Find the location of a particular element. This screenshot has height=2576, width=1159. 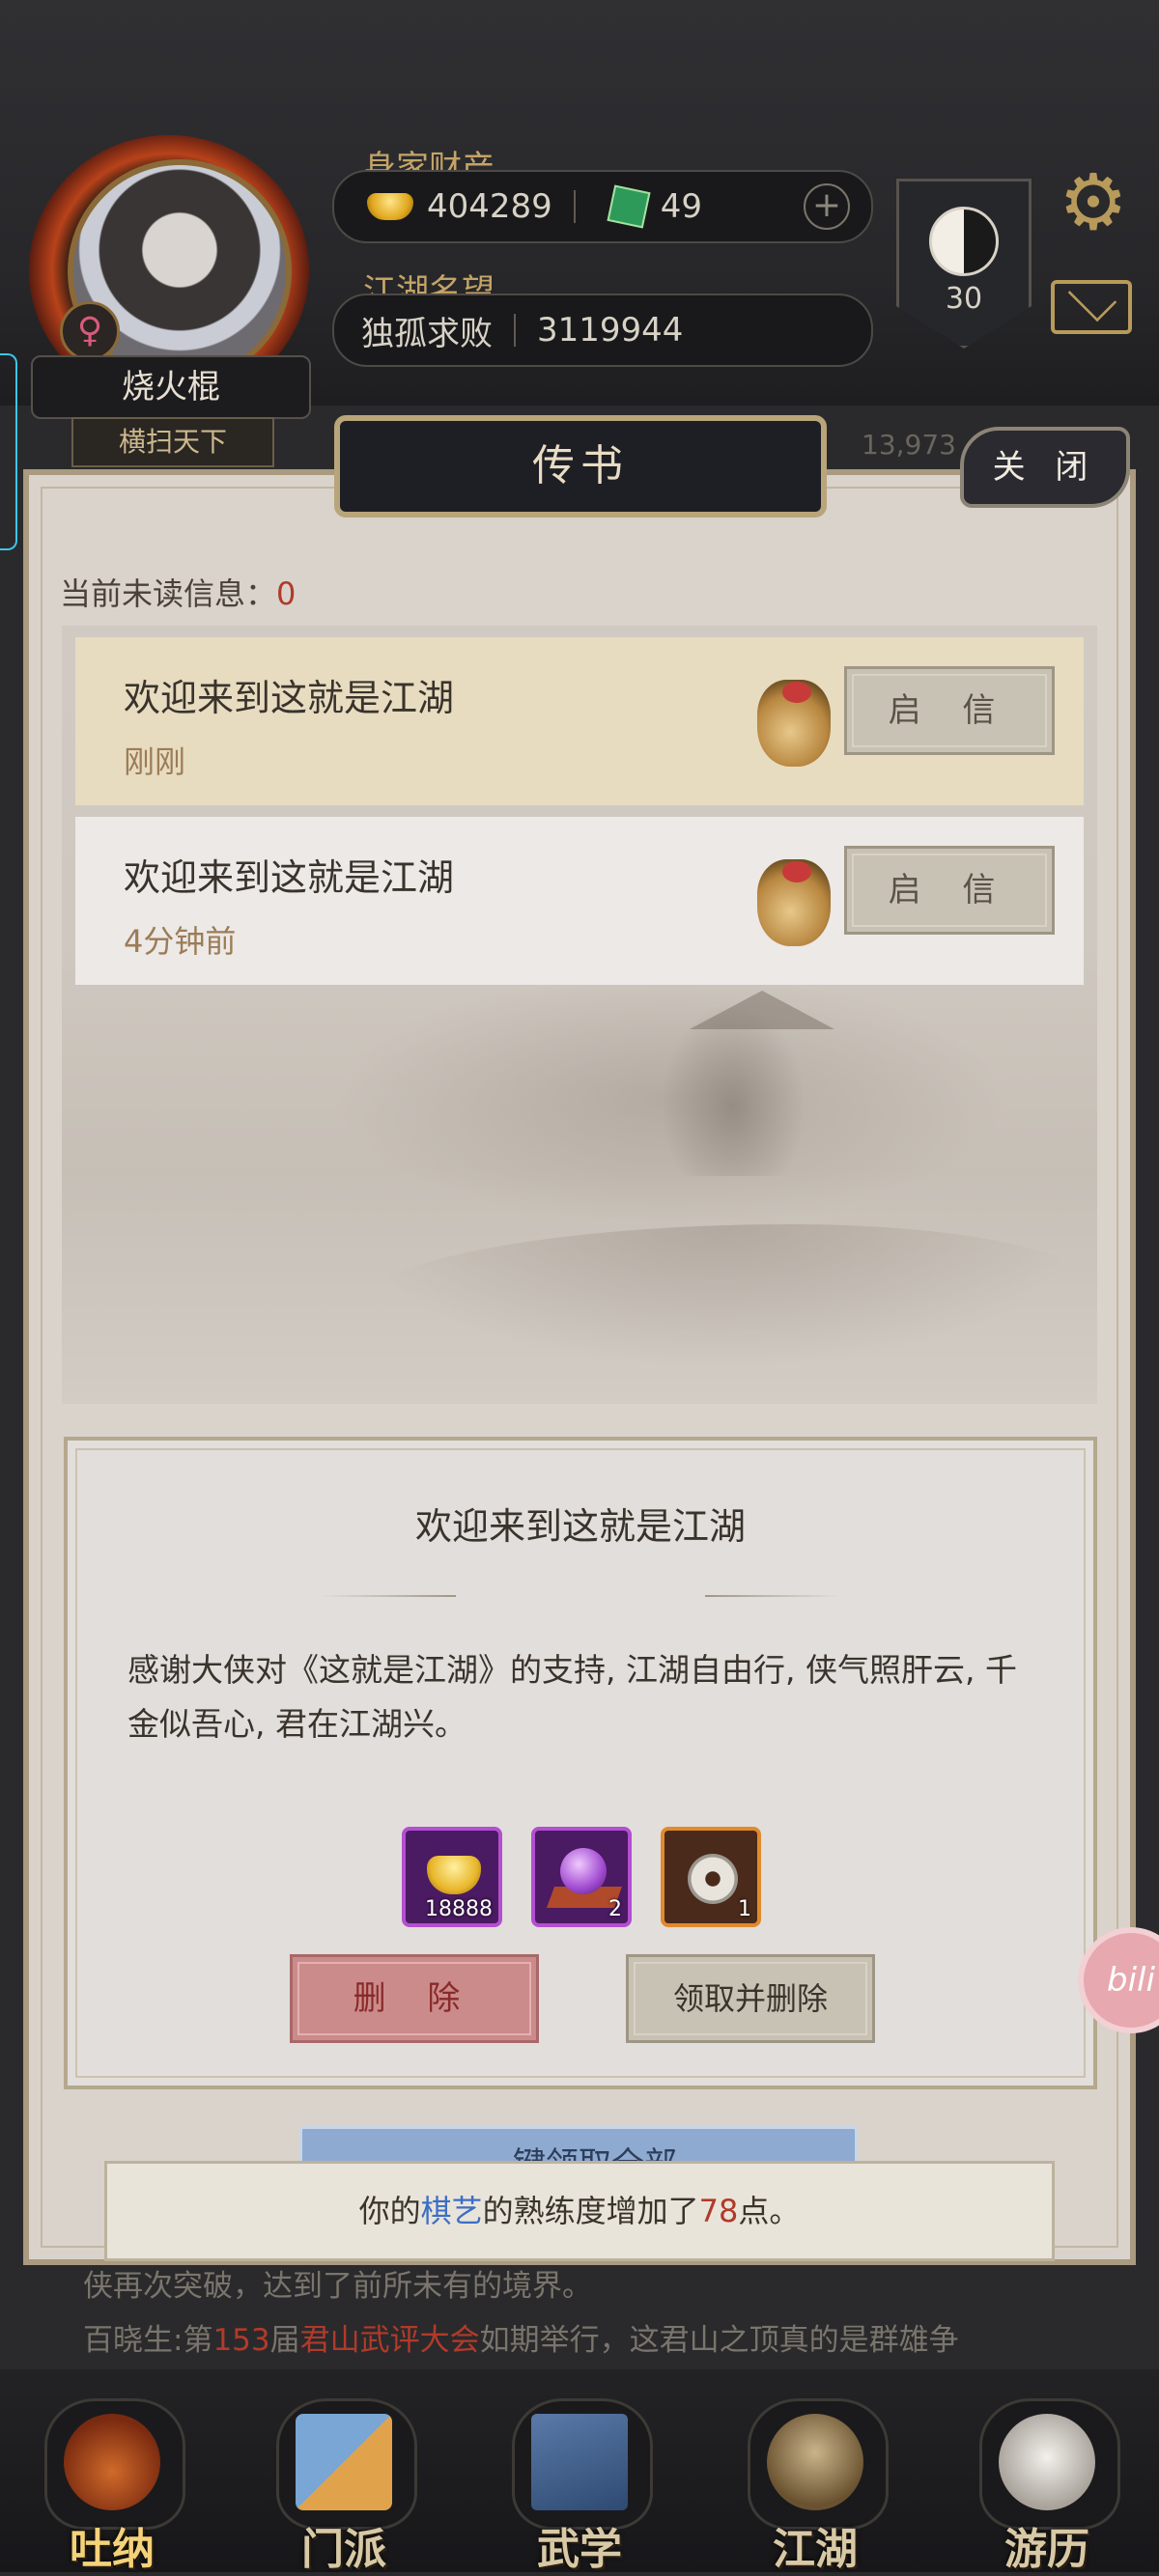

news-line: 侠再次突破，达到了前所未有的境界。 is located at coordinates (337, 2287).